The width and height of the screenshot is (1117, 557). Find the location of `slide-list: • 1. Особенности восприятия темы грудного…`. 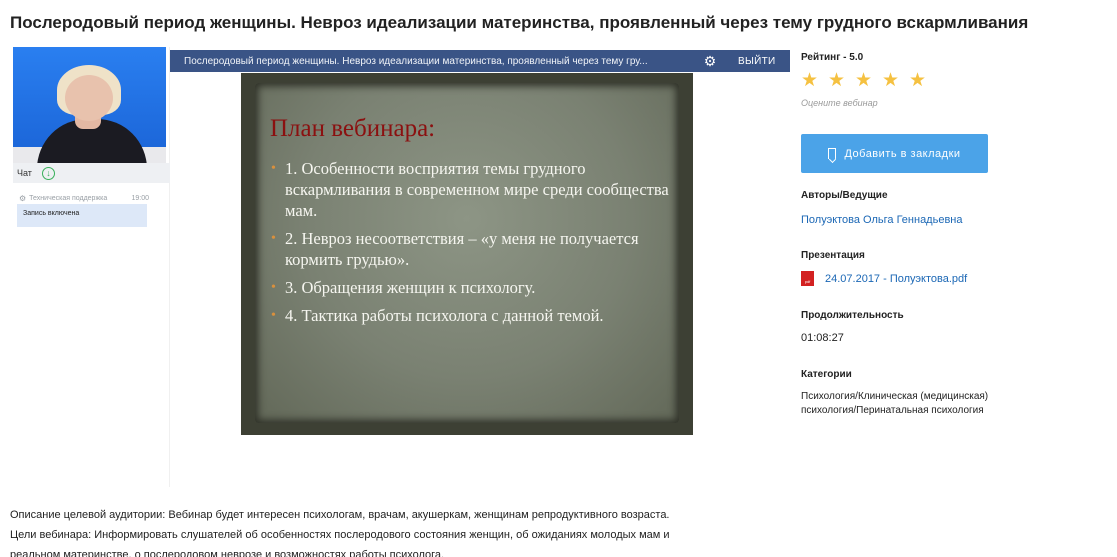

slide-list: • 1. Особенности восприятия темы грудного… is located at coordinates (476, 245).